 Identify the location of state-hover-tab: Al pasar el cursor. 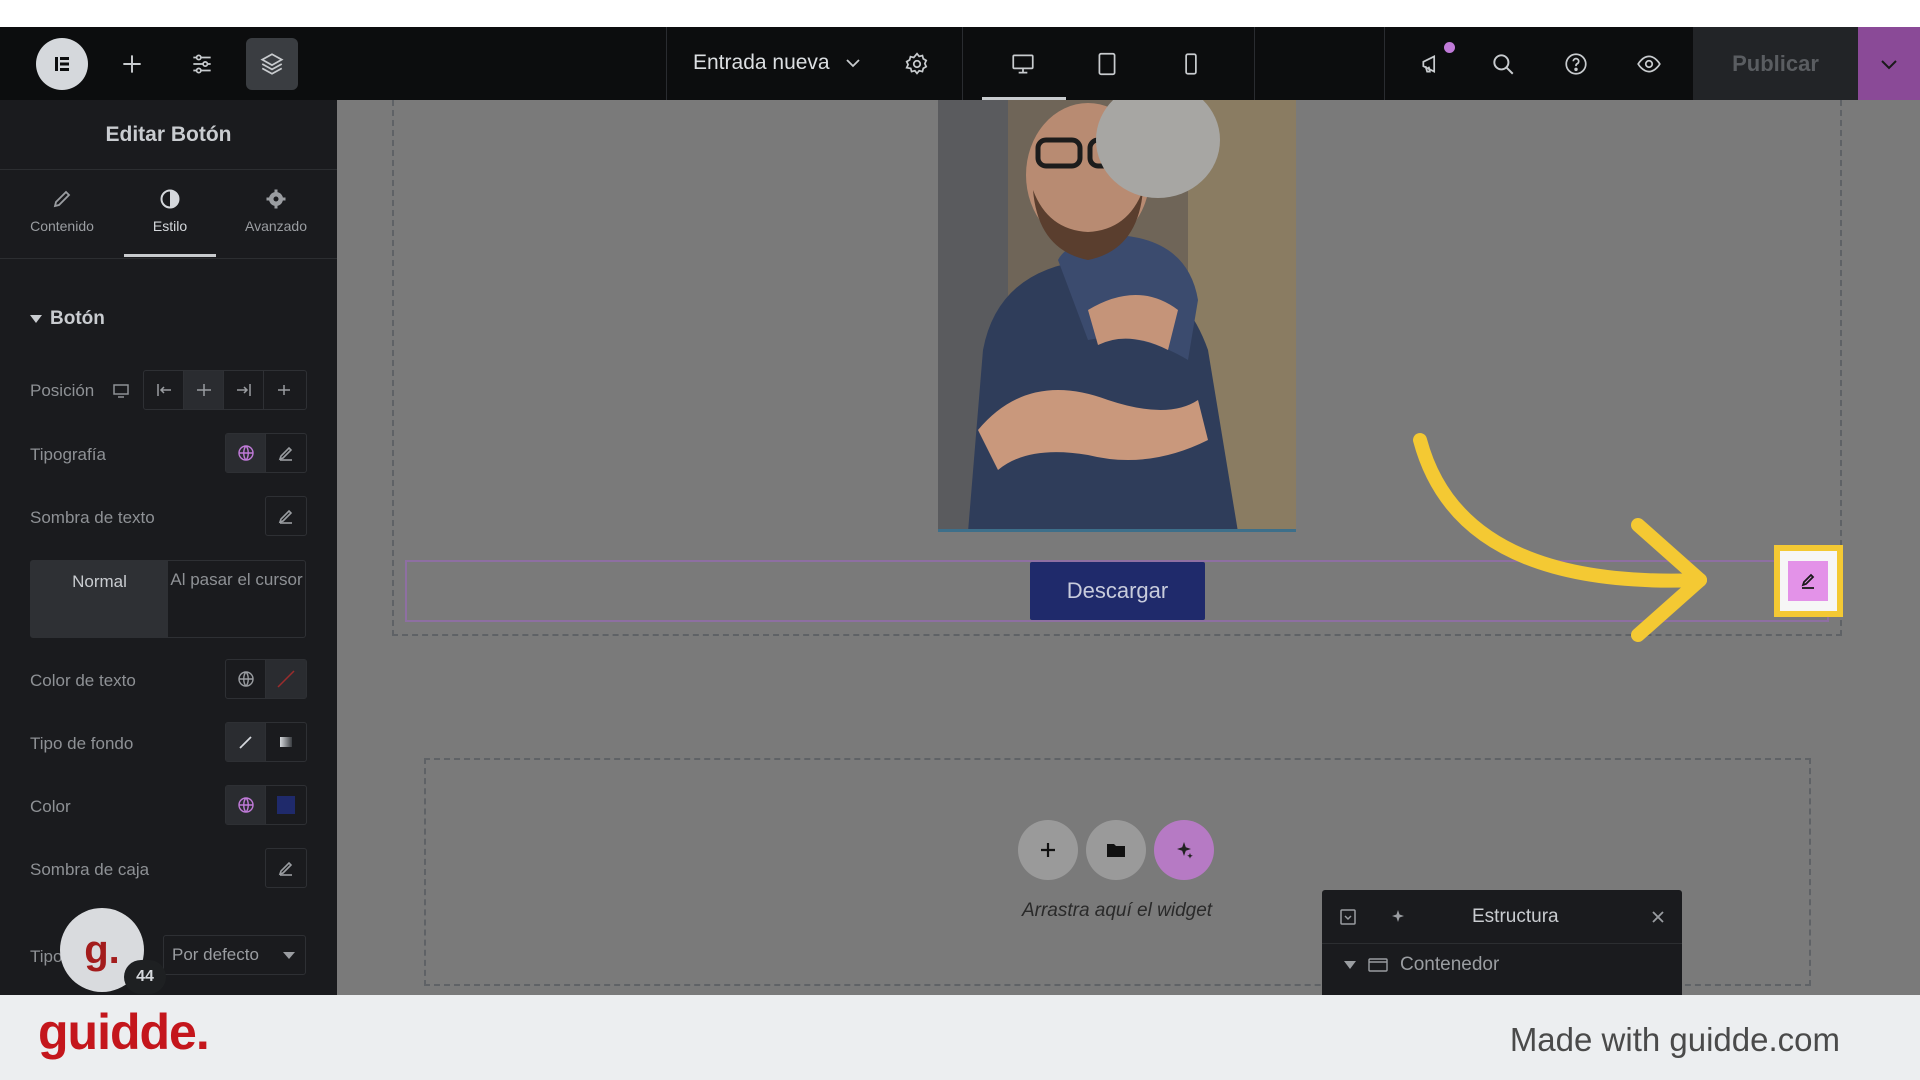
(236, 599).